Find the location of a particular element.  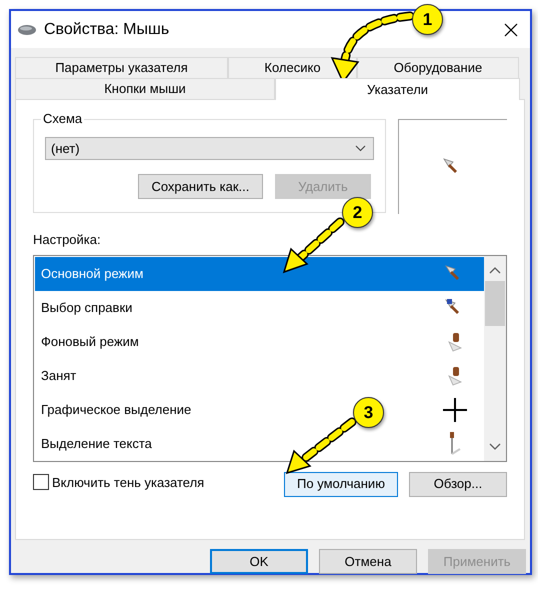

close-icon is located at coordinates (511, 29).